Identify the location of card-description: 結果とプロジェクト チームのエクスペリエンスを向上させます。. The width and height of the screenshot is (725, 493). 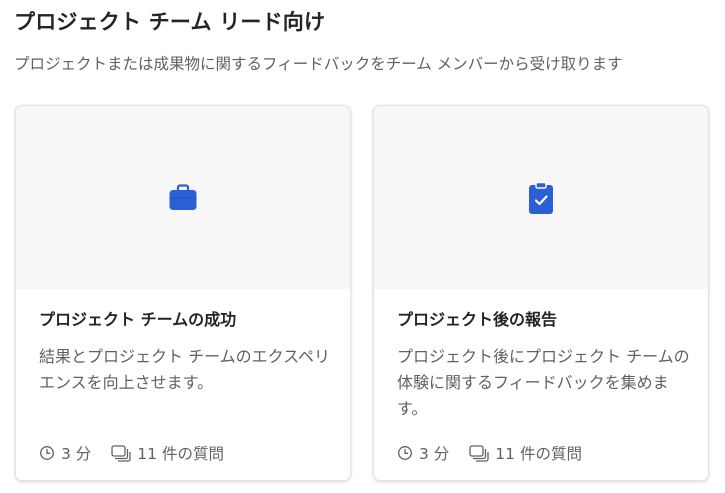
(185, 369).